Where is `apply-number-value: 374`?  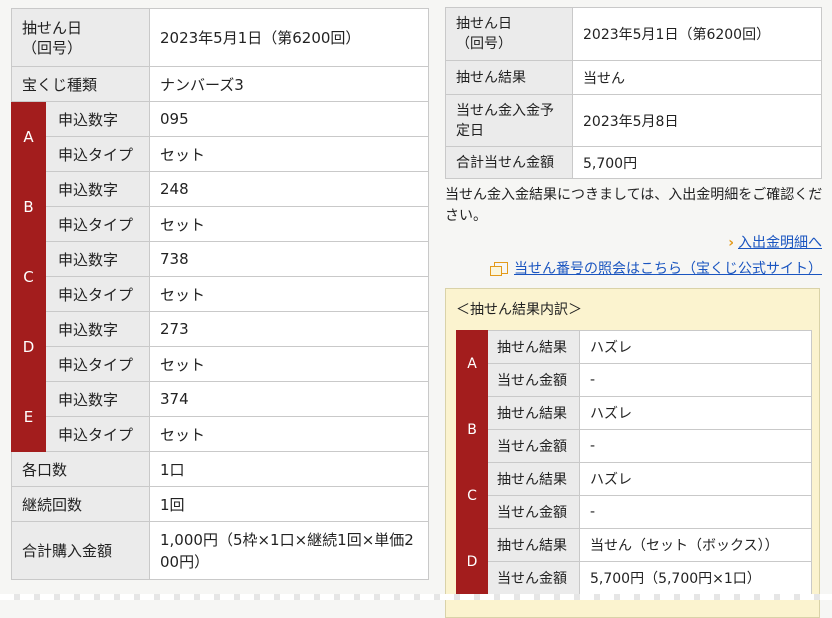
apply-number-value: 374 is located at coordinates (289, 399).